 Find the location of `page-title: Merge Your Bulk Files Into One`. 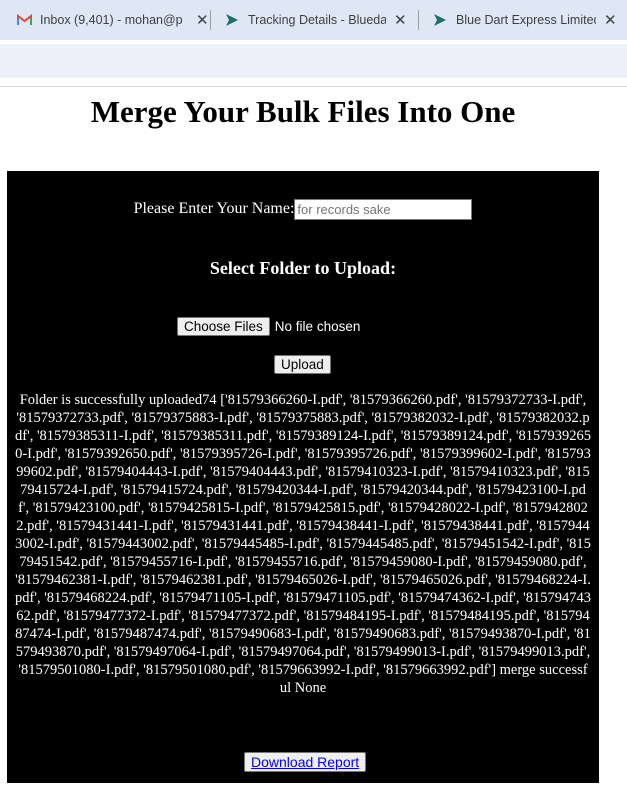

page-title: Merge Your Bulk Files Into One is located at coordinates (303, 111).